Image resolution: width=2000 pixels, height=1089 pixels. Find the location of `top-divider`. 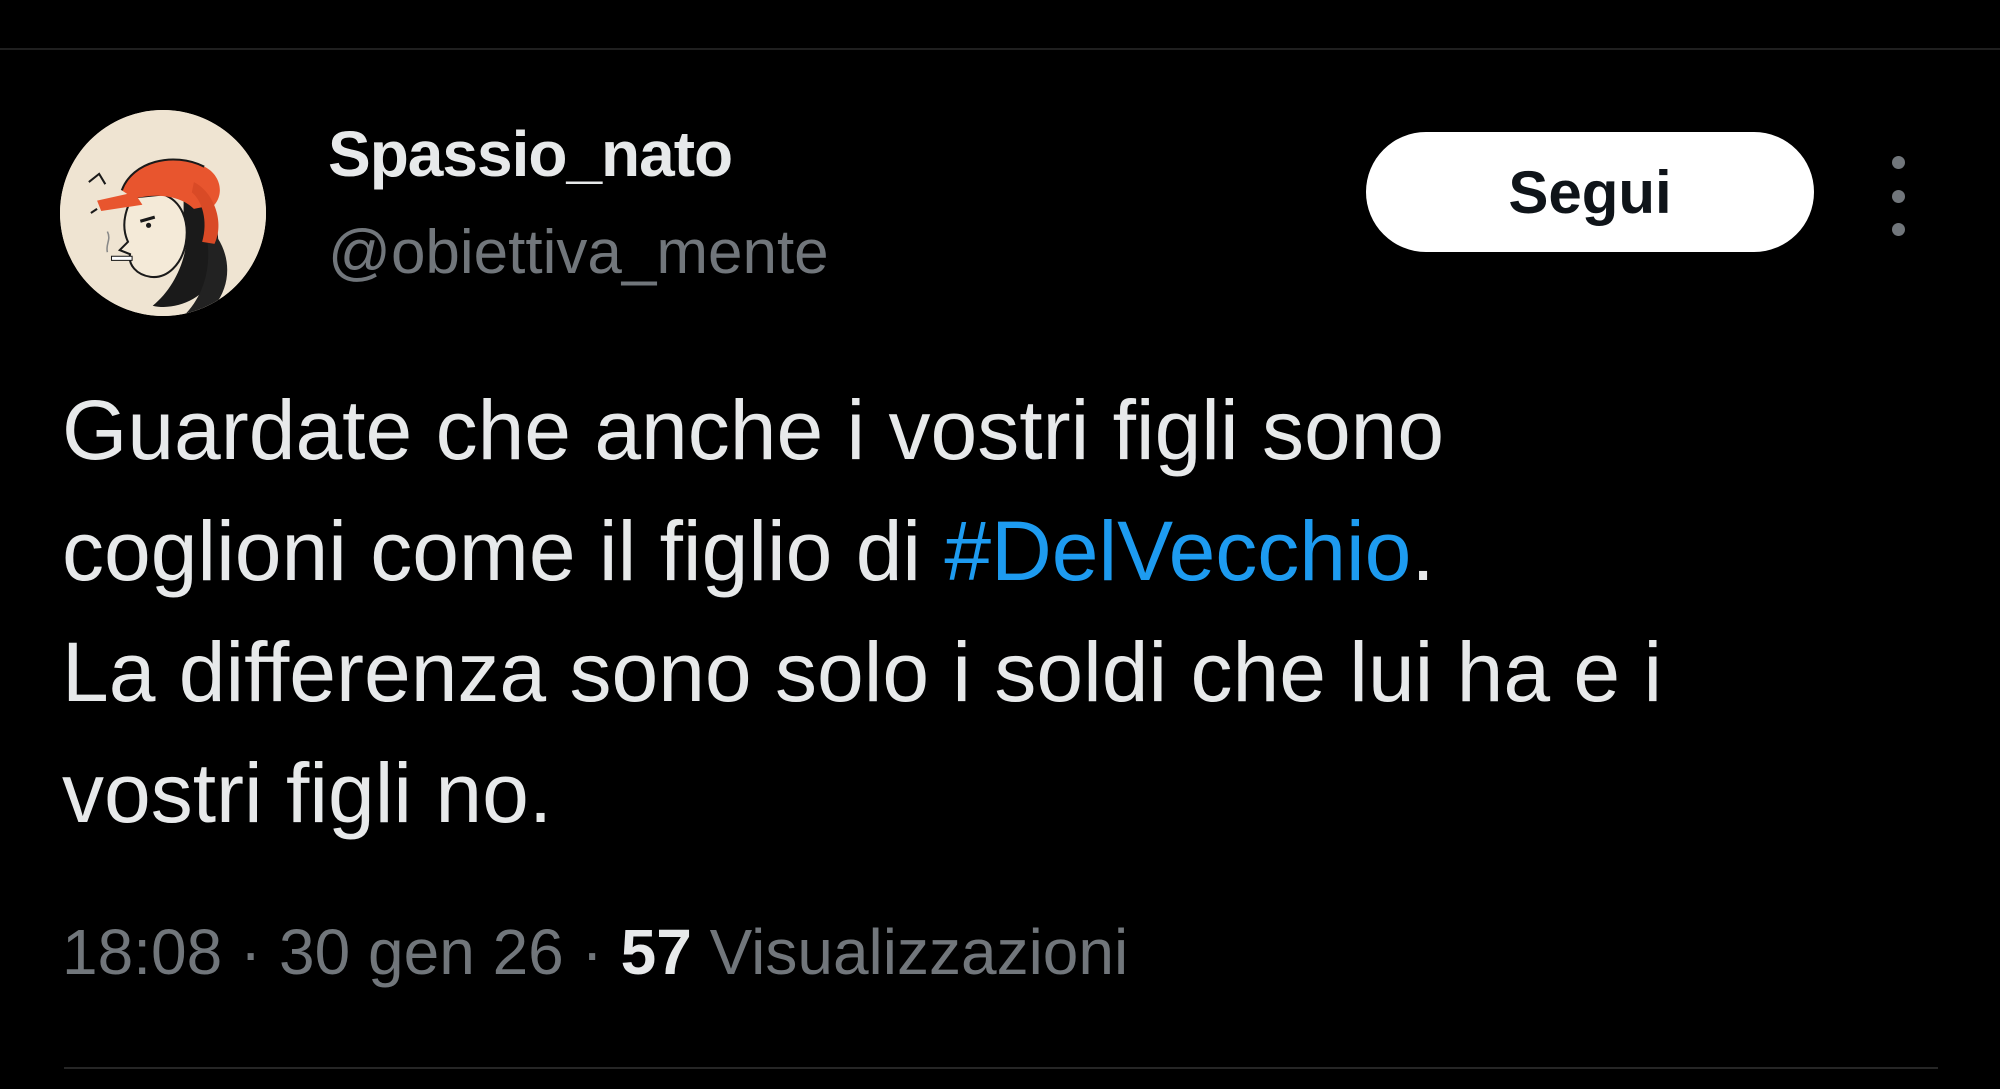

top-divider is located at coordinates (1000, 49).